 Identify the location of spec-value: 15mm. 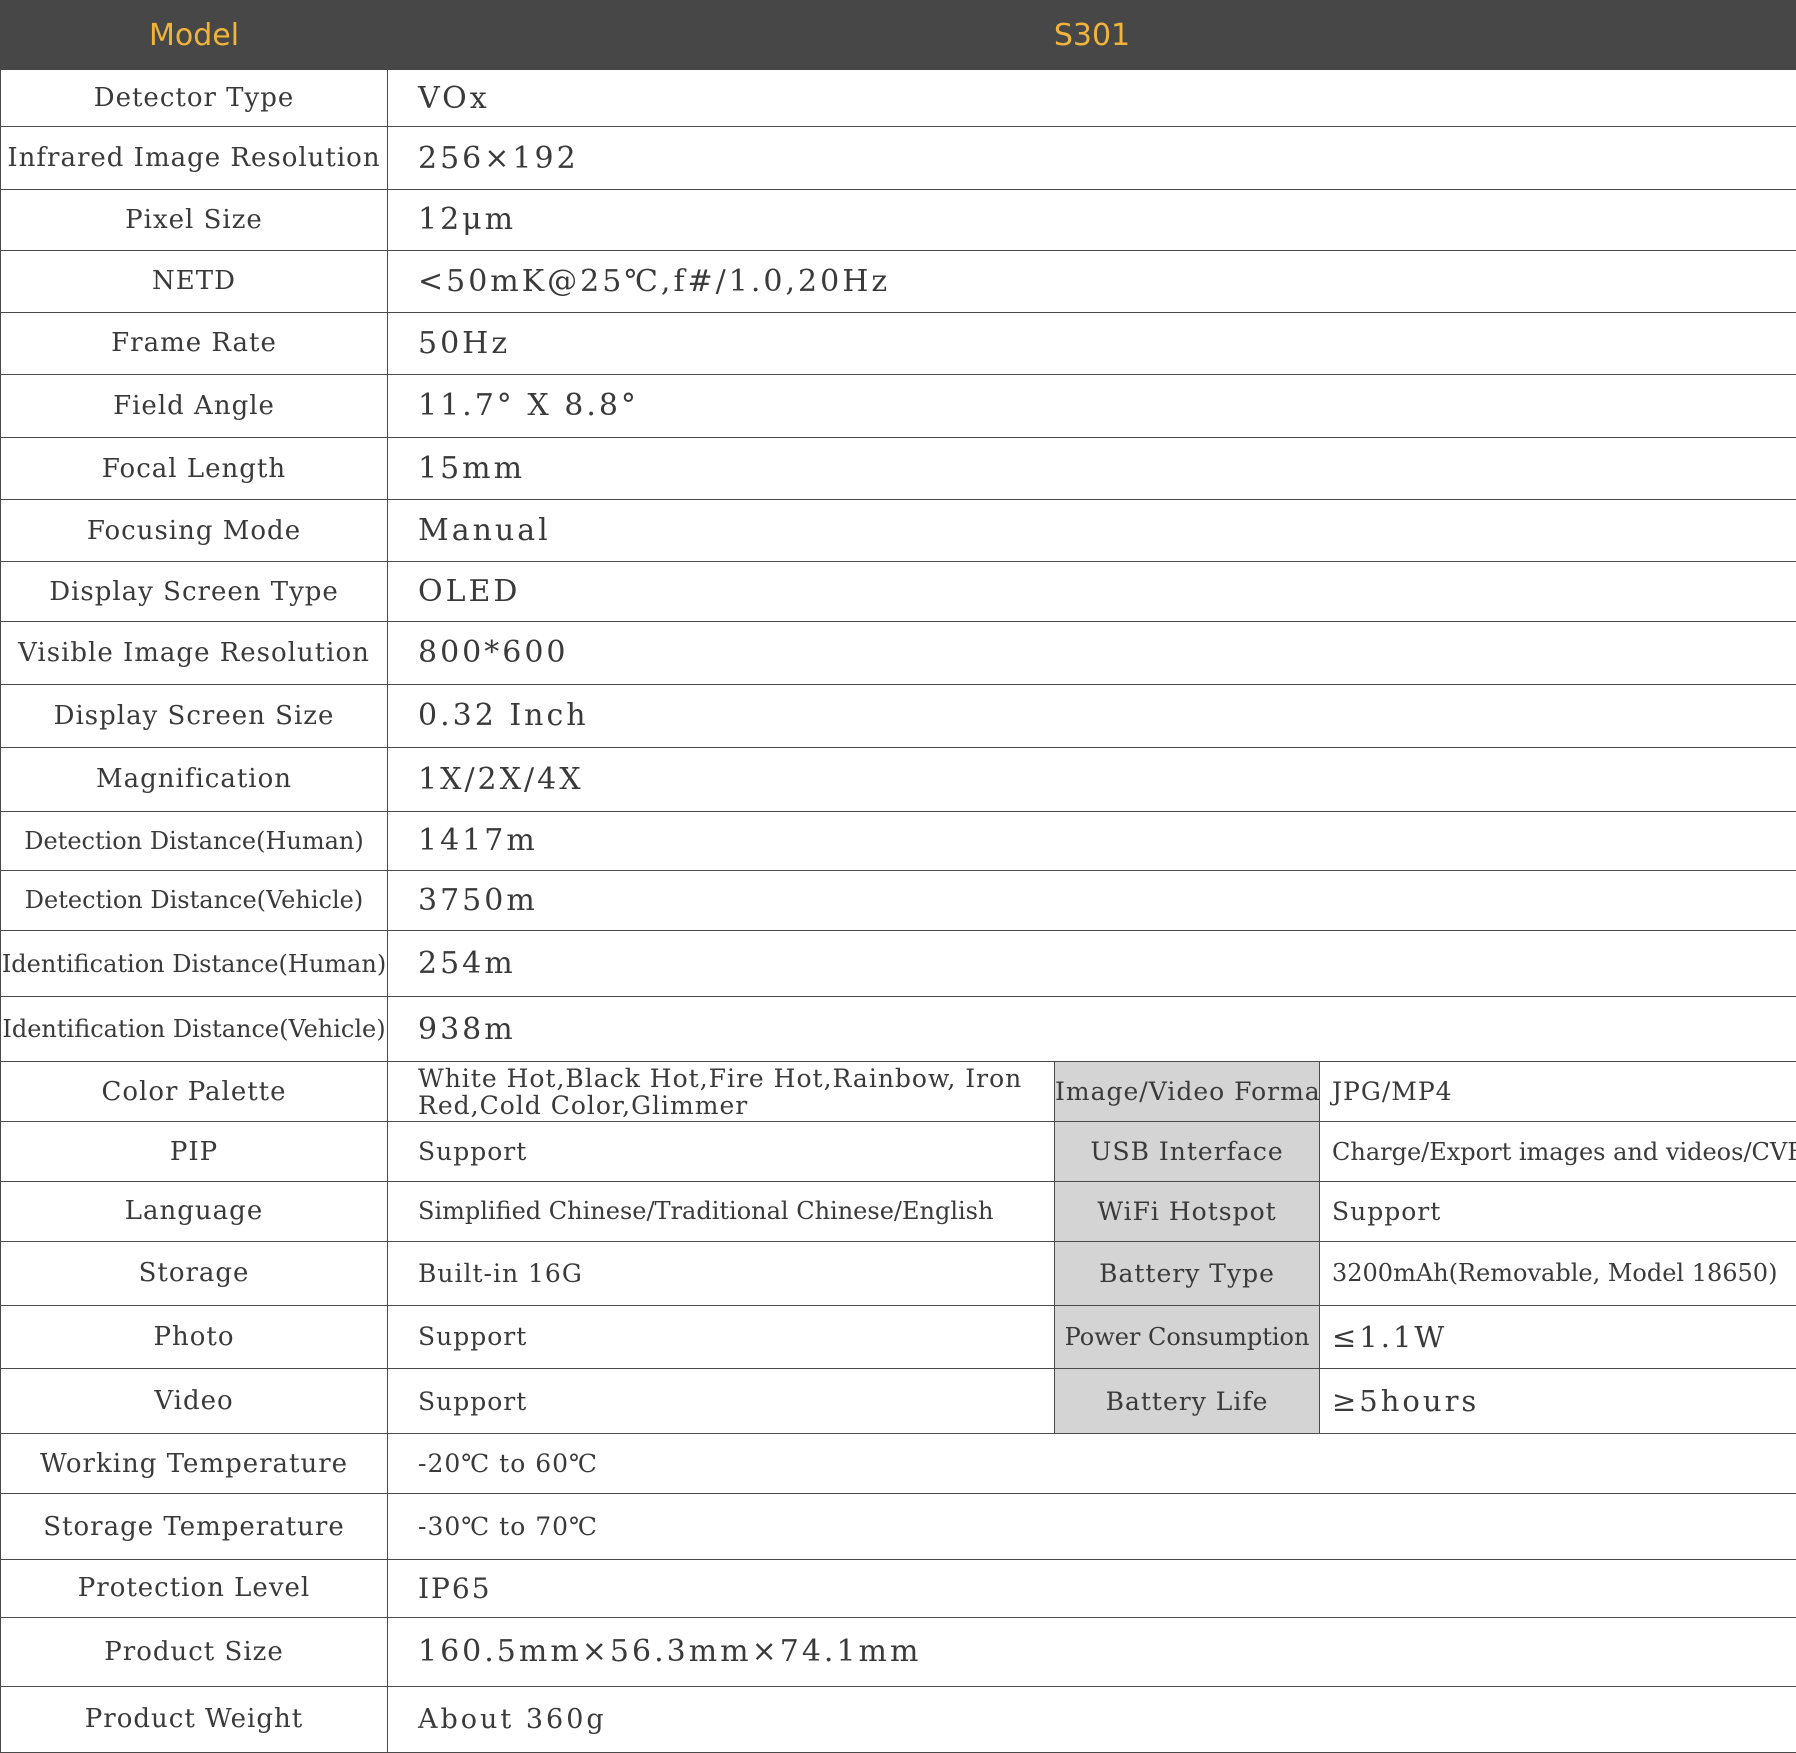
(1091, 468).